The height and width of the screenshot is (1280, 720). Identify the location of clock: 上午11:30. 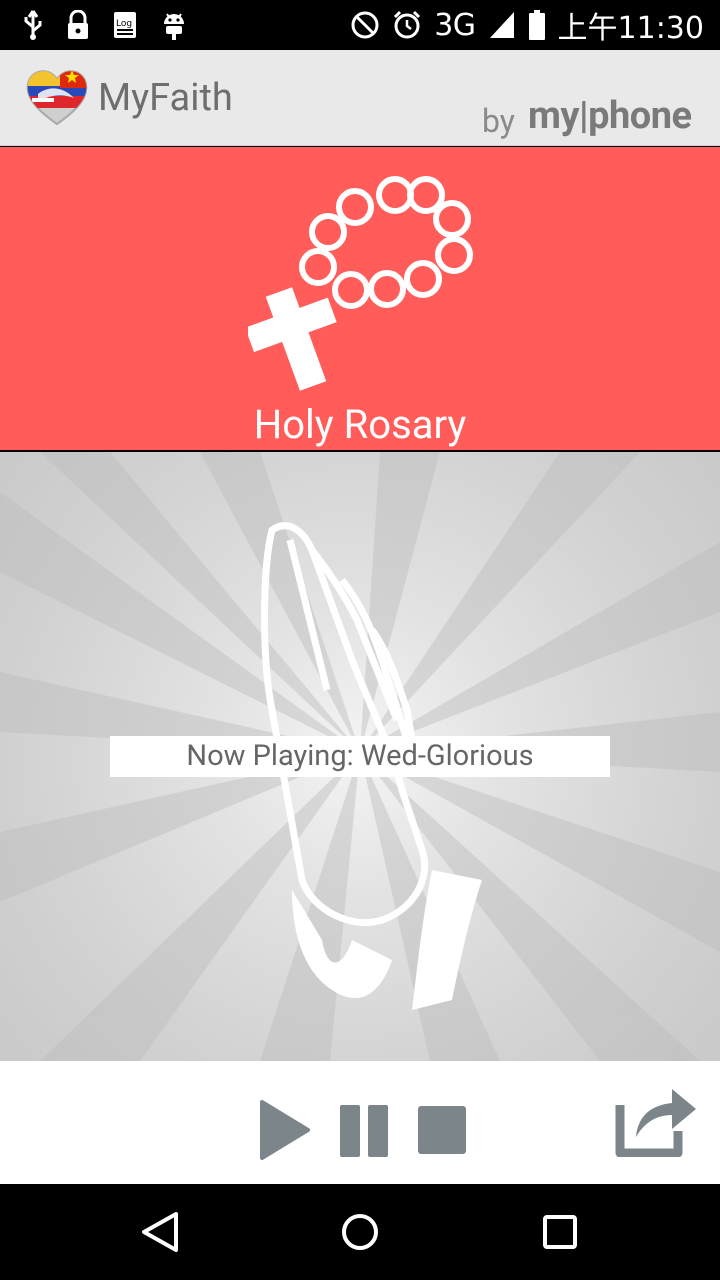
(630, 28).